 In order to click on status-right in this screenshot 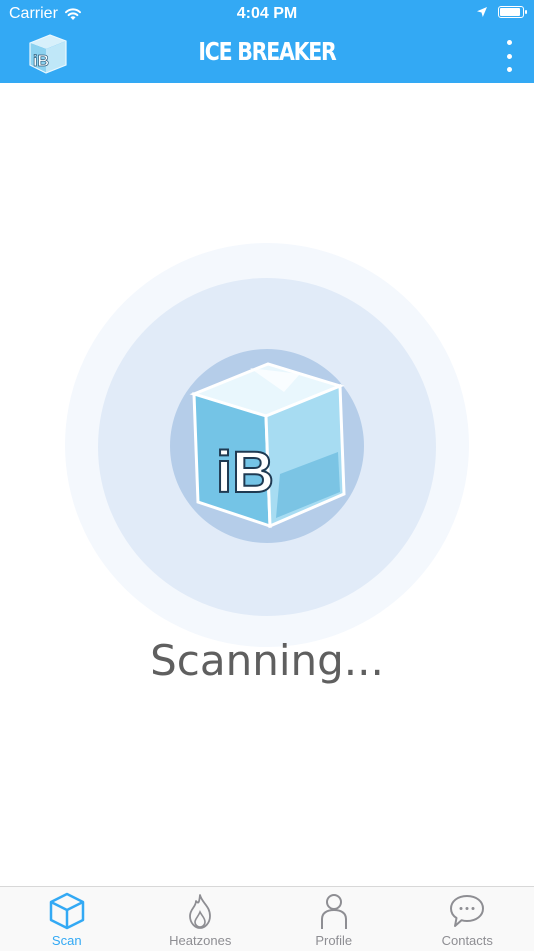, I will do `click(500, 12)`.